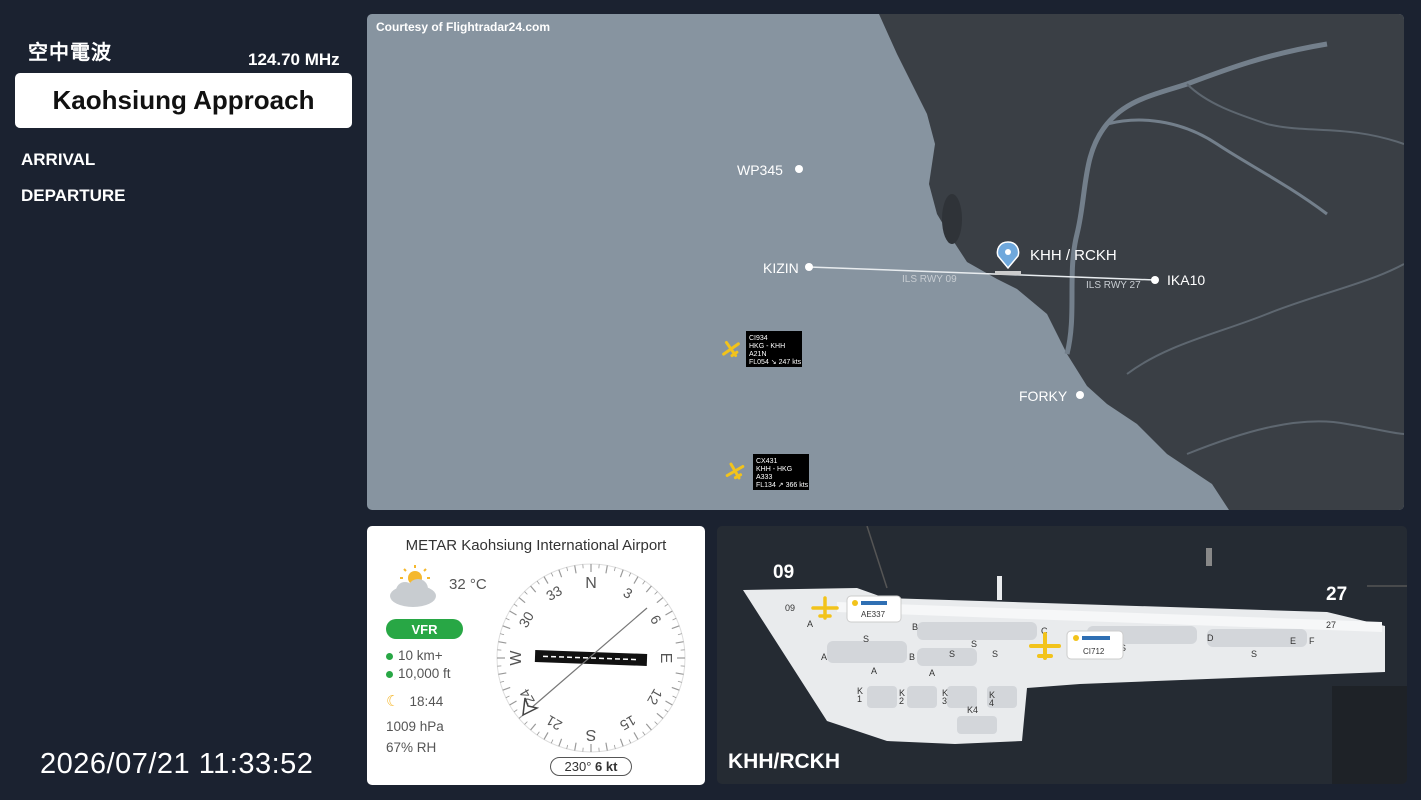 The height and width of the screenshot is (800, 1421). Describe the element at coordinates (468, 584) in the screenshot. I see `temperature: 32 °C` at that location.